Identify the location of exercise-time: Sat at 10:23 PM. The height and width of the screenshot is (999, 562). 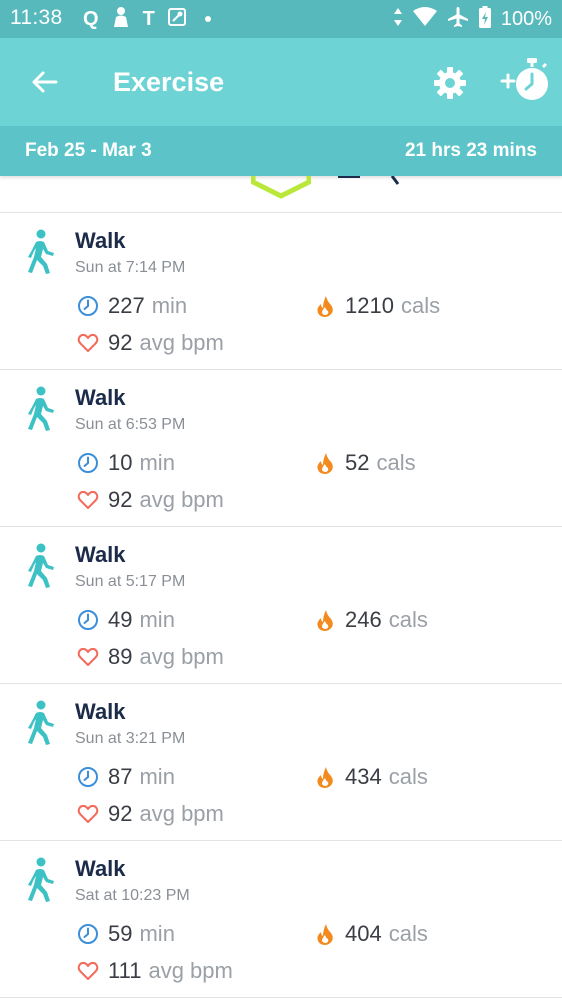
(132, 895).